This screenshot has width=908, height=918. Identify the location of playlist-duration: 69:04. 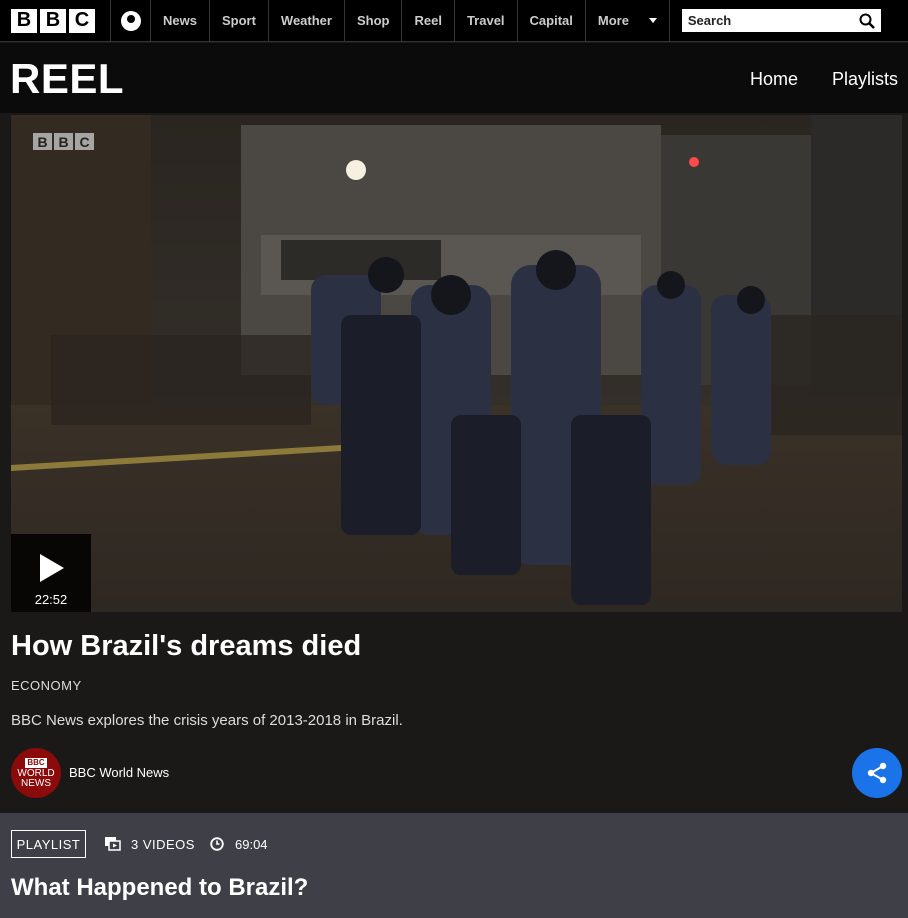
(251, 844).